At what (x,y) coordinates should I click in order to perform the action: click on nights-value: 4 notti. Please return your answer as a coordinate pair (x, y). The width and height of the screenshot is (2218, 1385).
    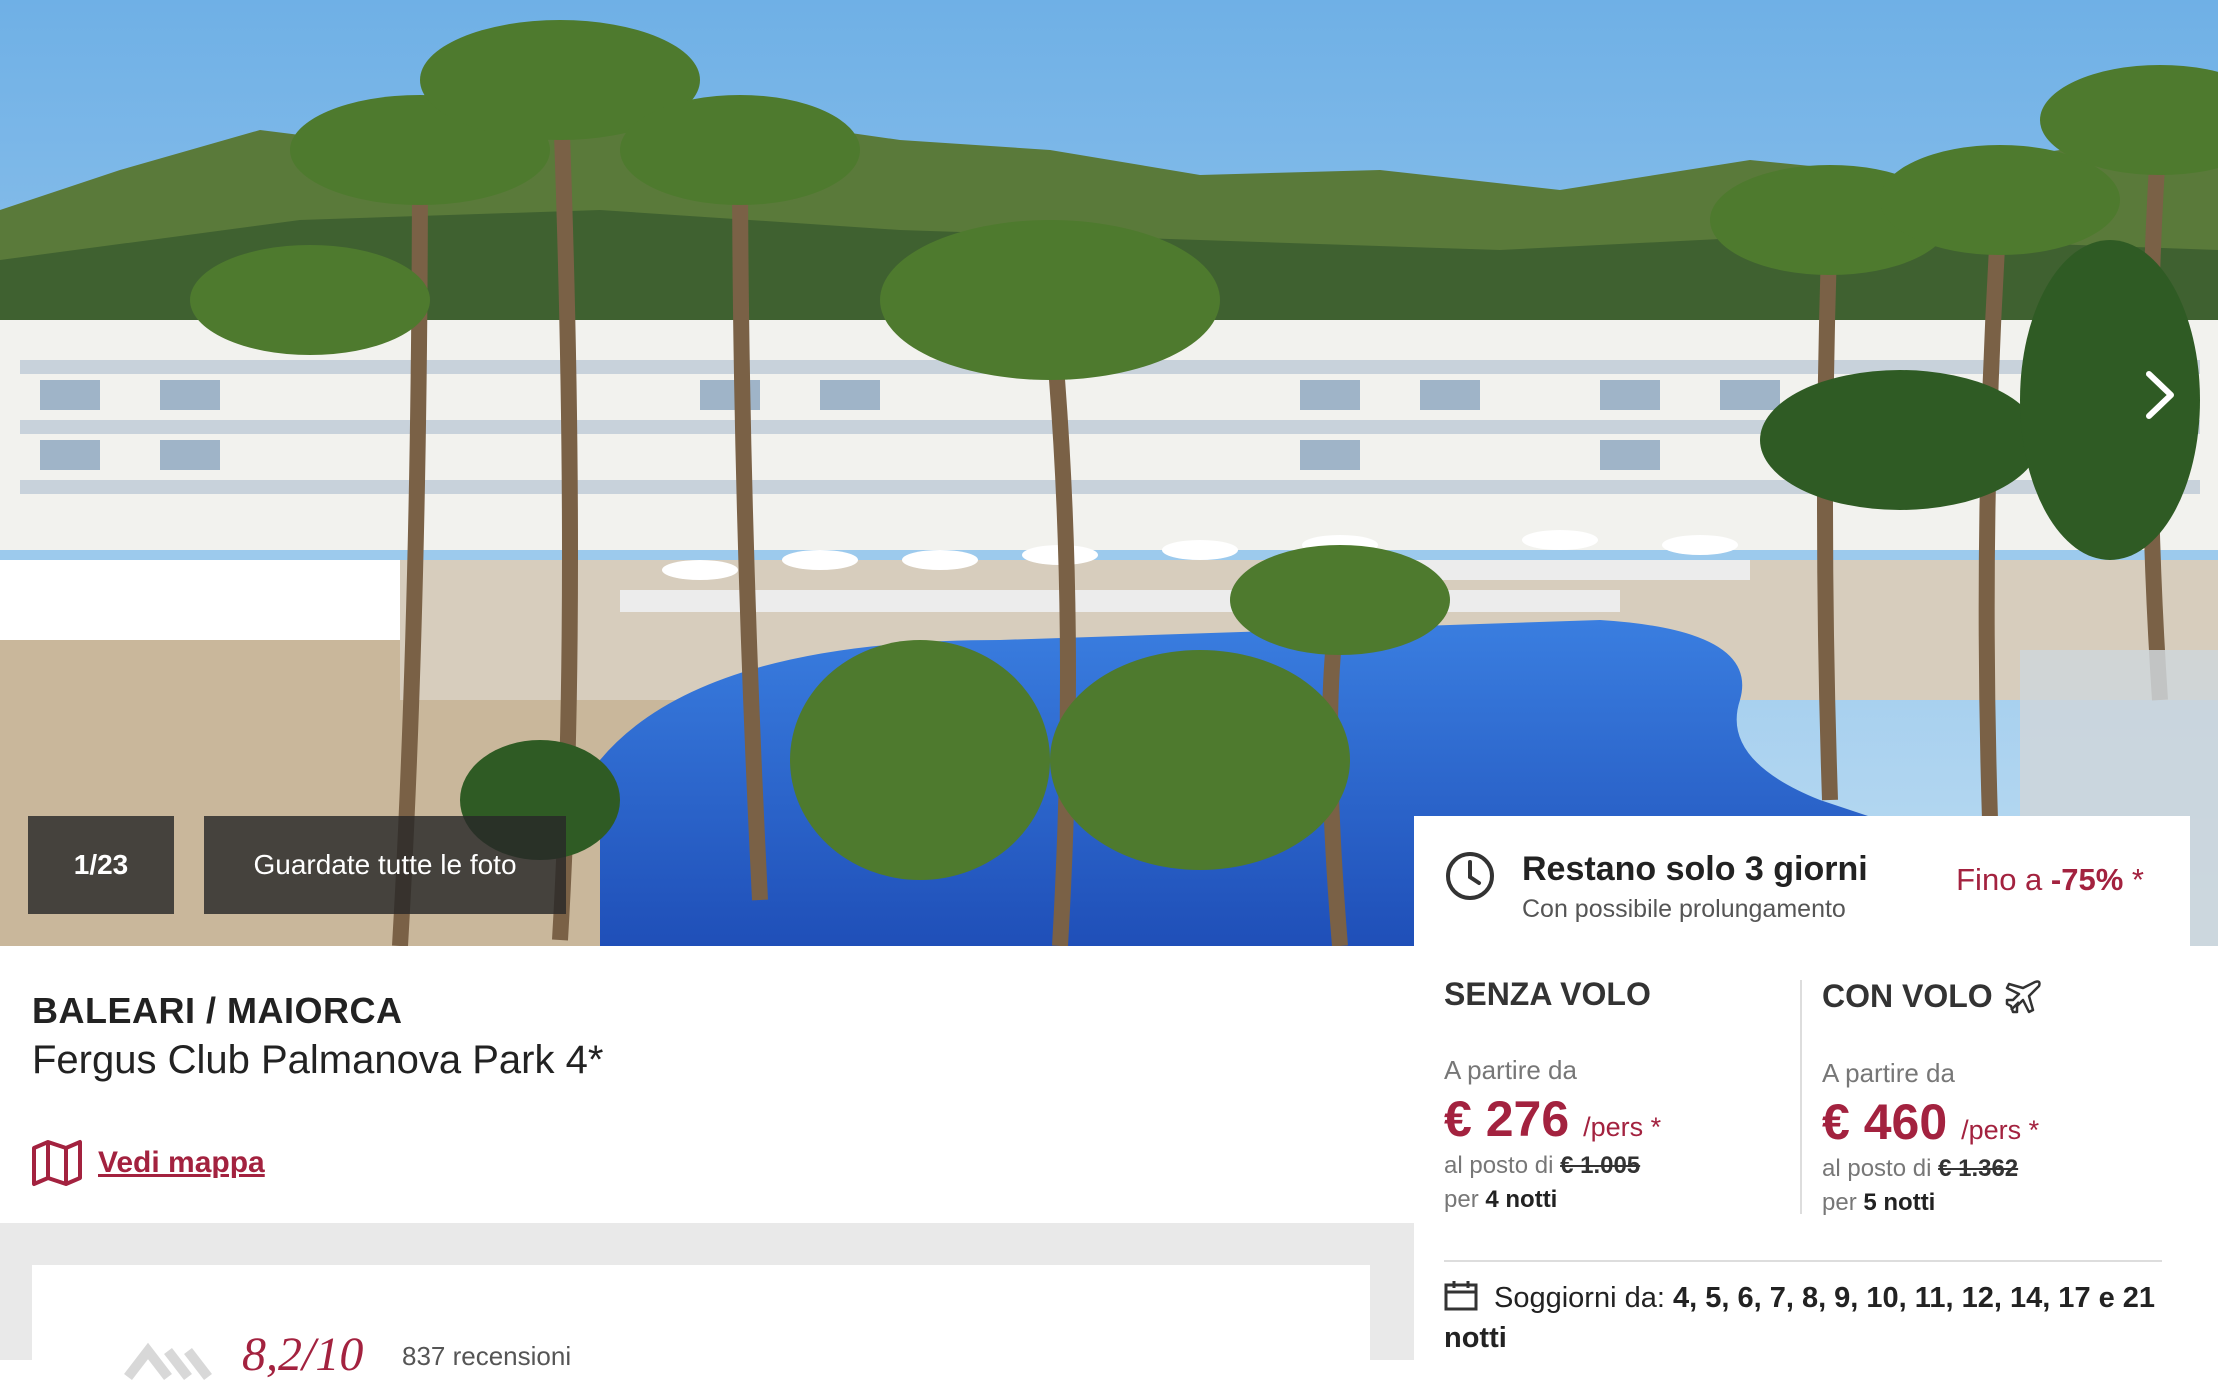
    Looking at the image, I should click on (1521, 1199).